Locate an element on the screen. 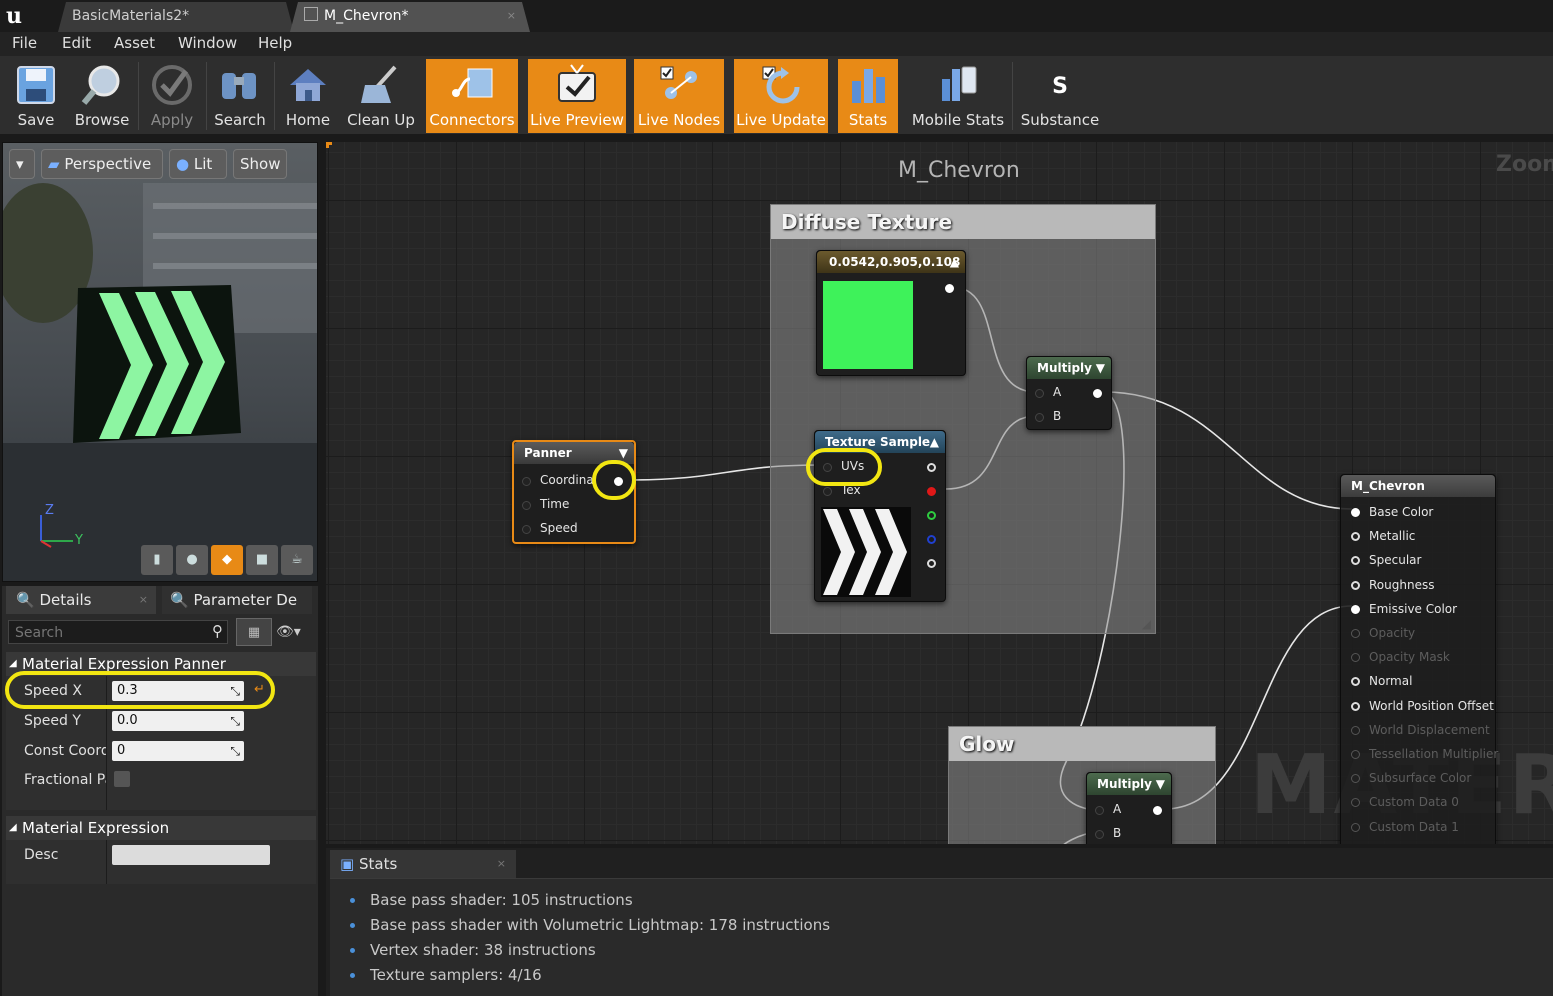  lit-button: ● Lit is located at coordinates (198, 164).